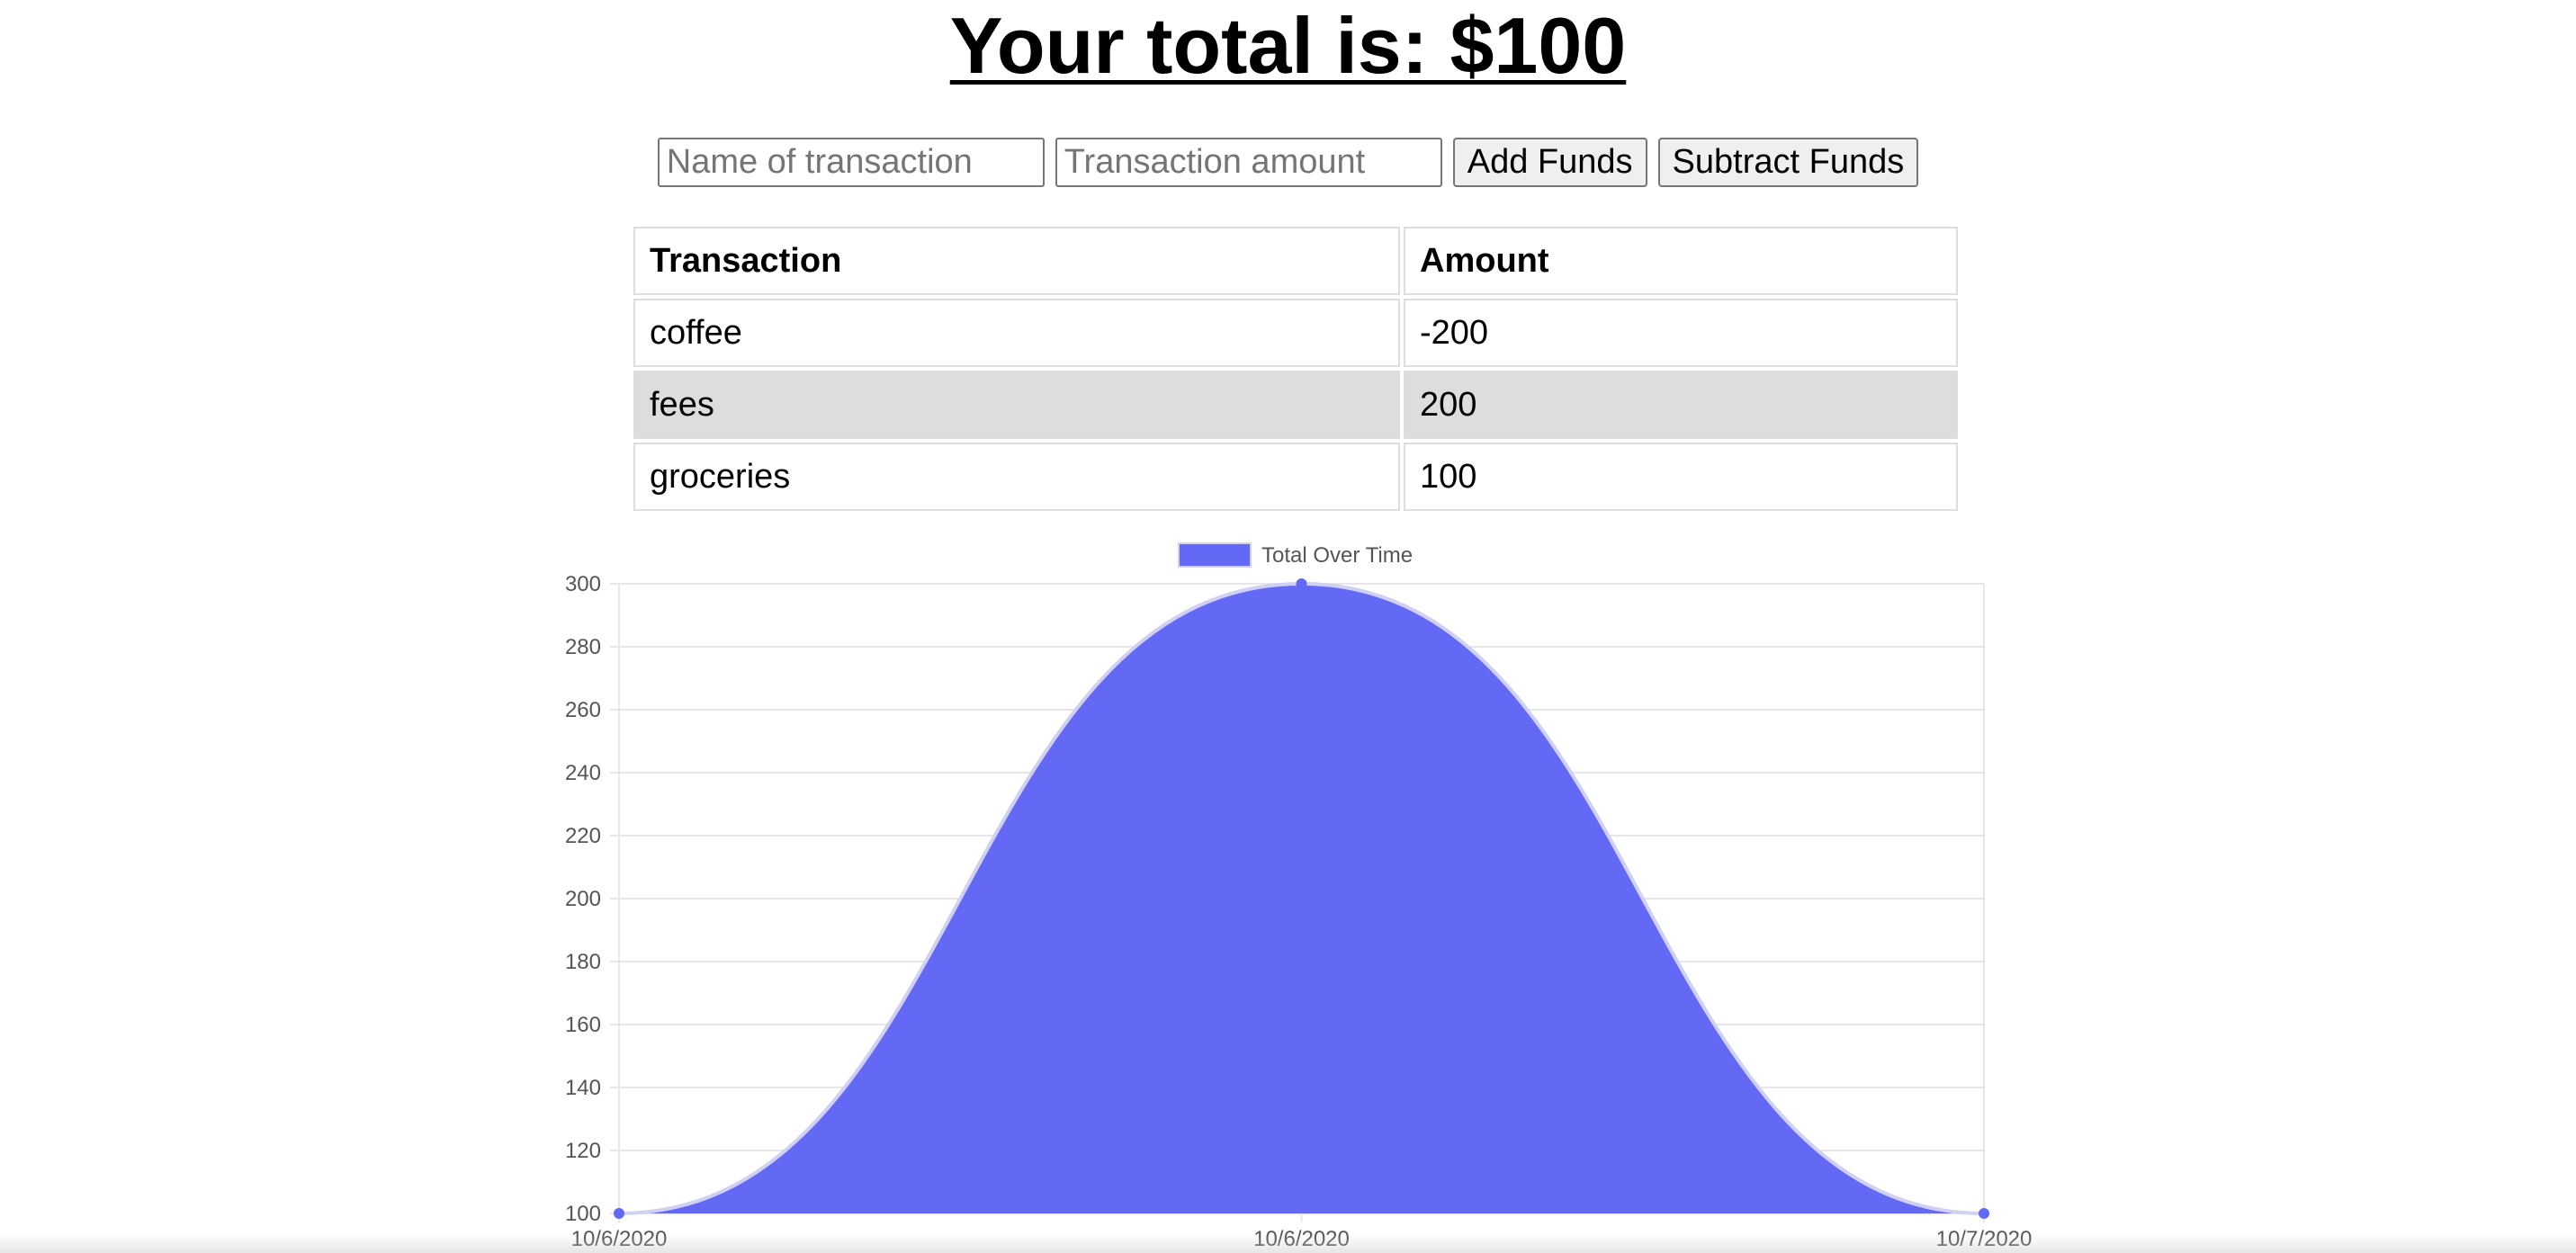  I want to click on y-axis-ticks: 100 120 140 160 180 200 220 240 260 280 300, so click(583, 899).